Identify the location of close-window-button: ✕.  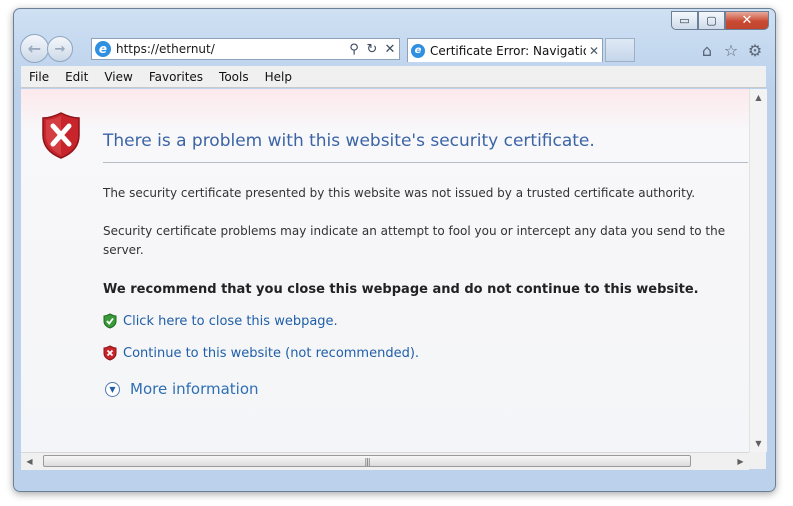
(747, 20).